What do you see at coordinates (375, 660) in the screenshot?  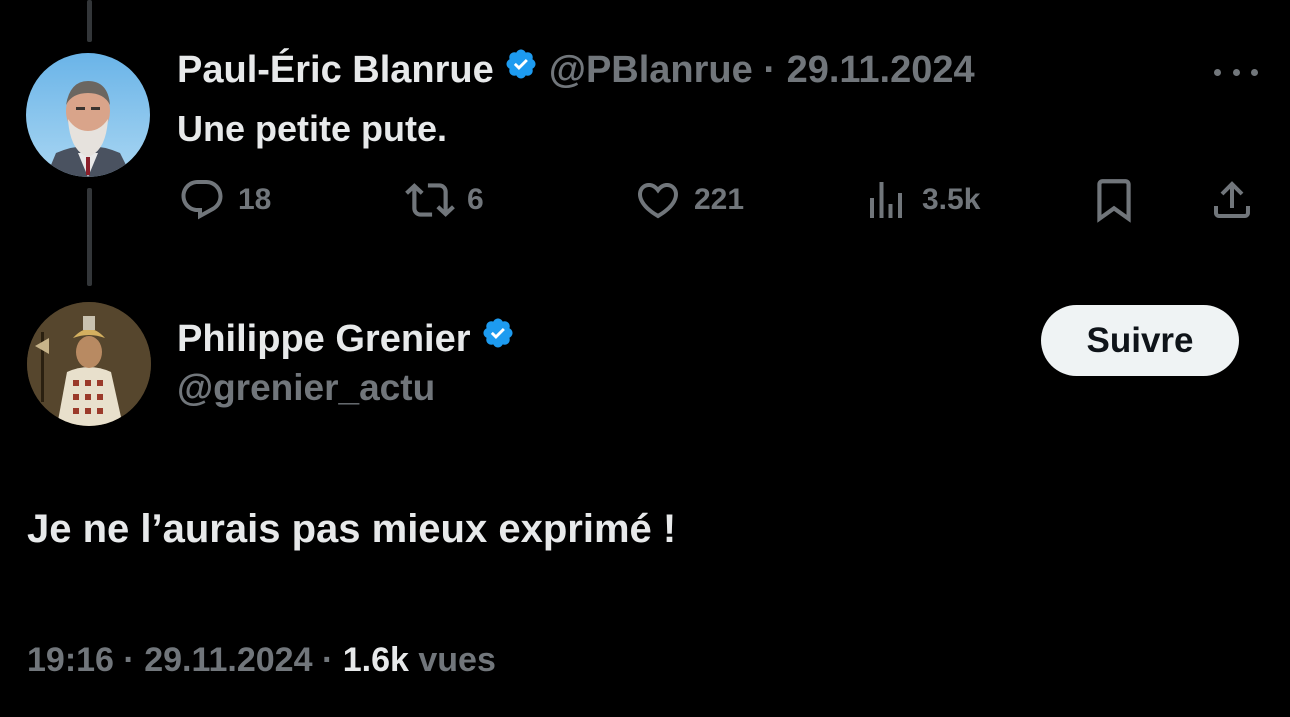 I see `views-count: 1.6k` at bounding box center [375, 660].